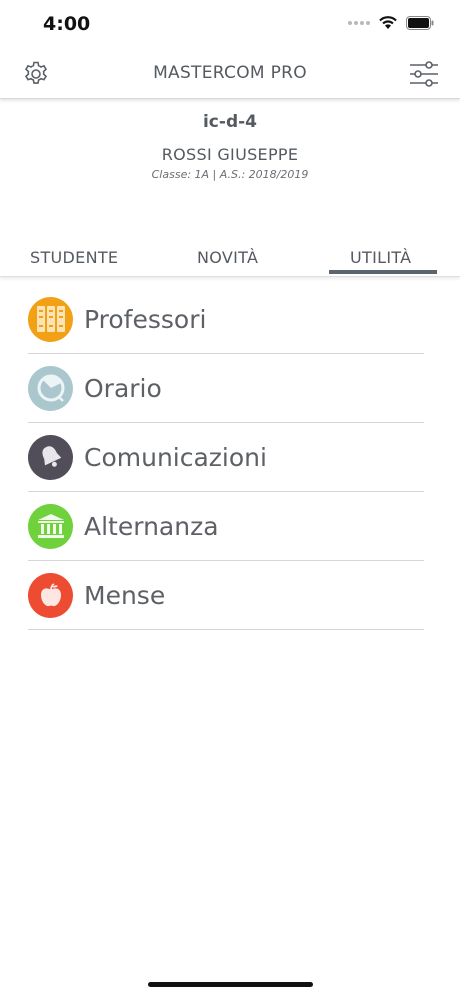 The width and height of the screenshot is (460, 996). Describe the element at coordinates (383, 272) in the screenshot. I see `tab-indicator` at that location.